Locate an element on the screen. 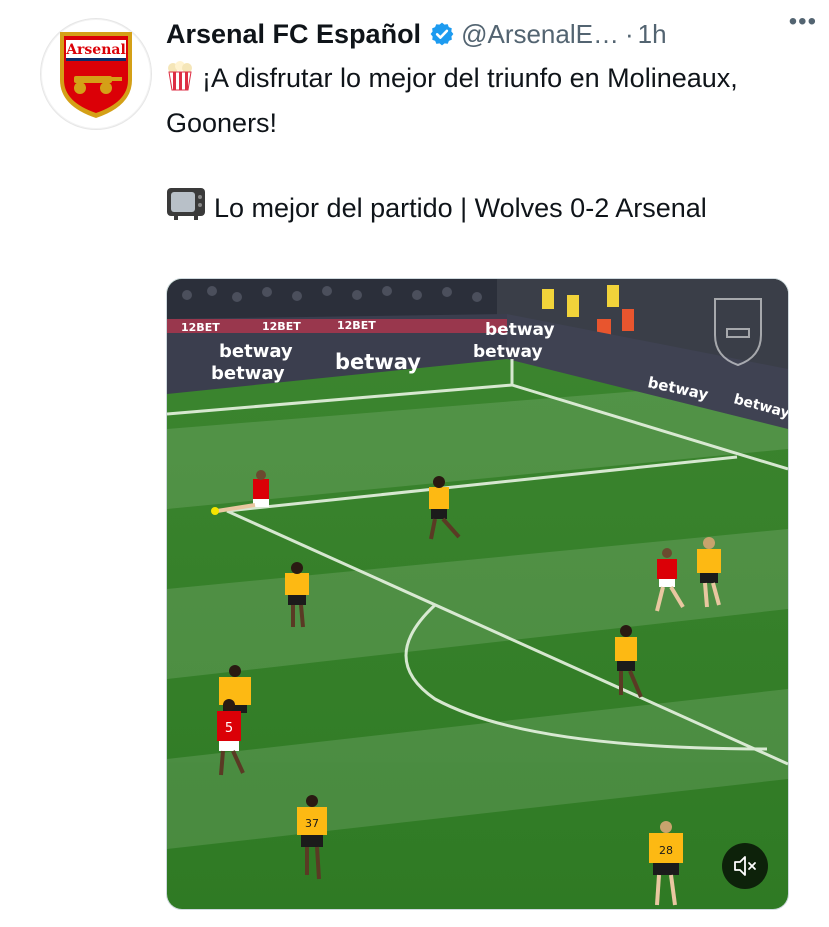 The image size is (829, 927). arsenal-crest-icon: Arsenal is located at coordinates (96, 75).